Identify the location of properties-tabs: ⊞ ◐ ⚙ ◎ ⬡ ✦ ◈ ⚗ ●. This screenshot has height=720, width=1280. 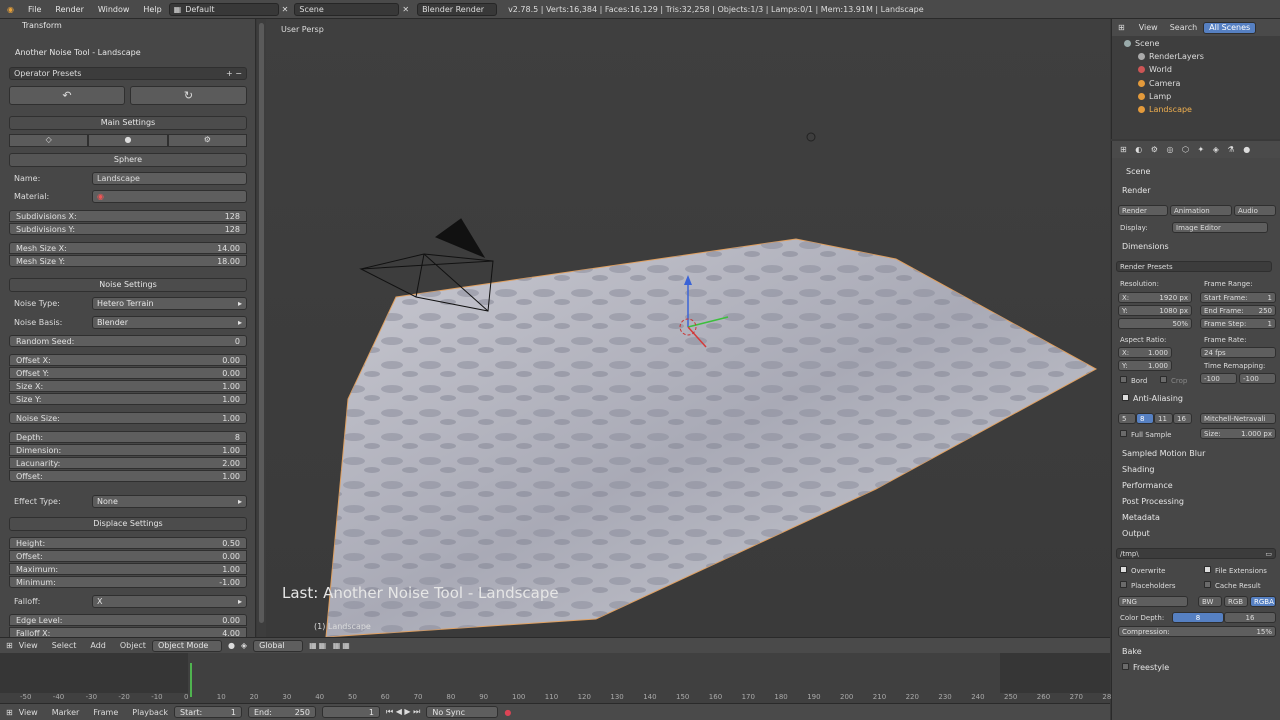
(1196, 149).